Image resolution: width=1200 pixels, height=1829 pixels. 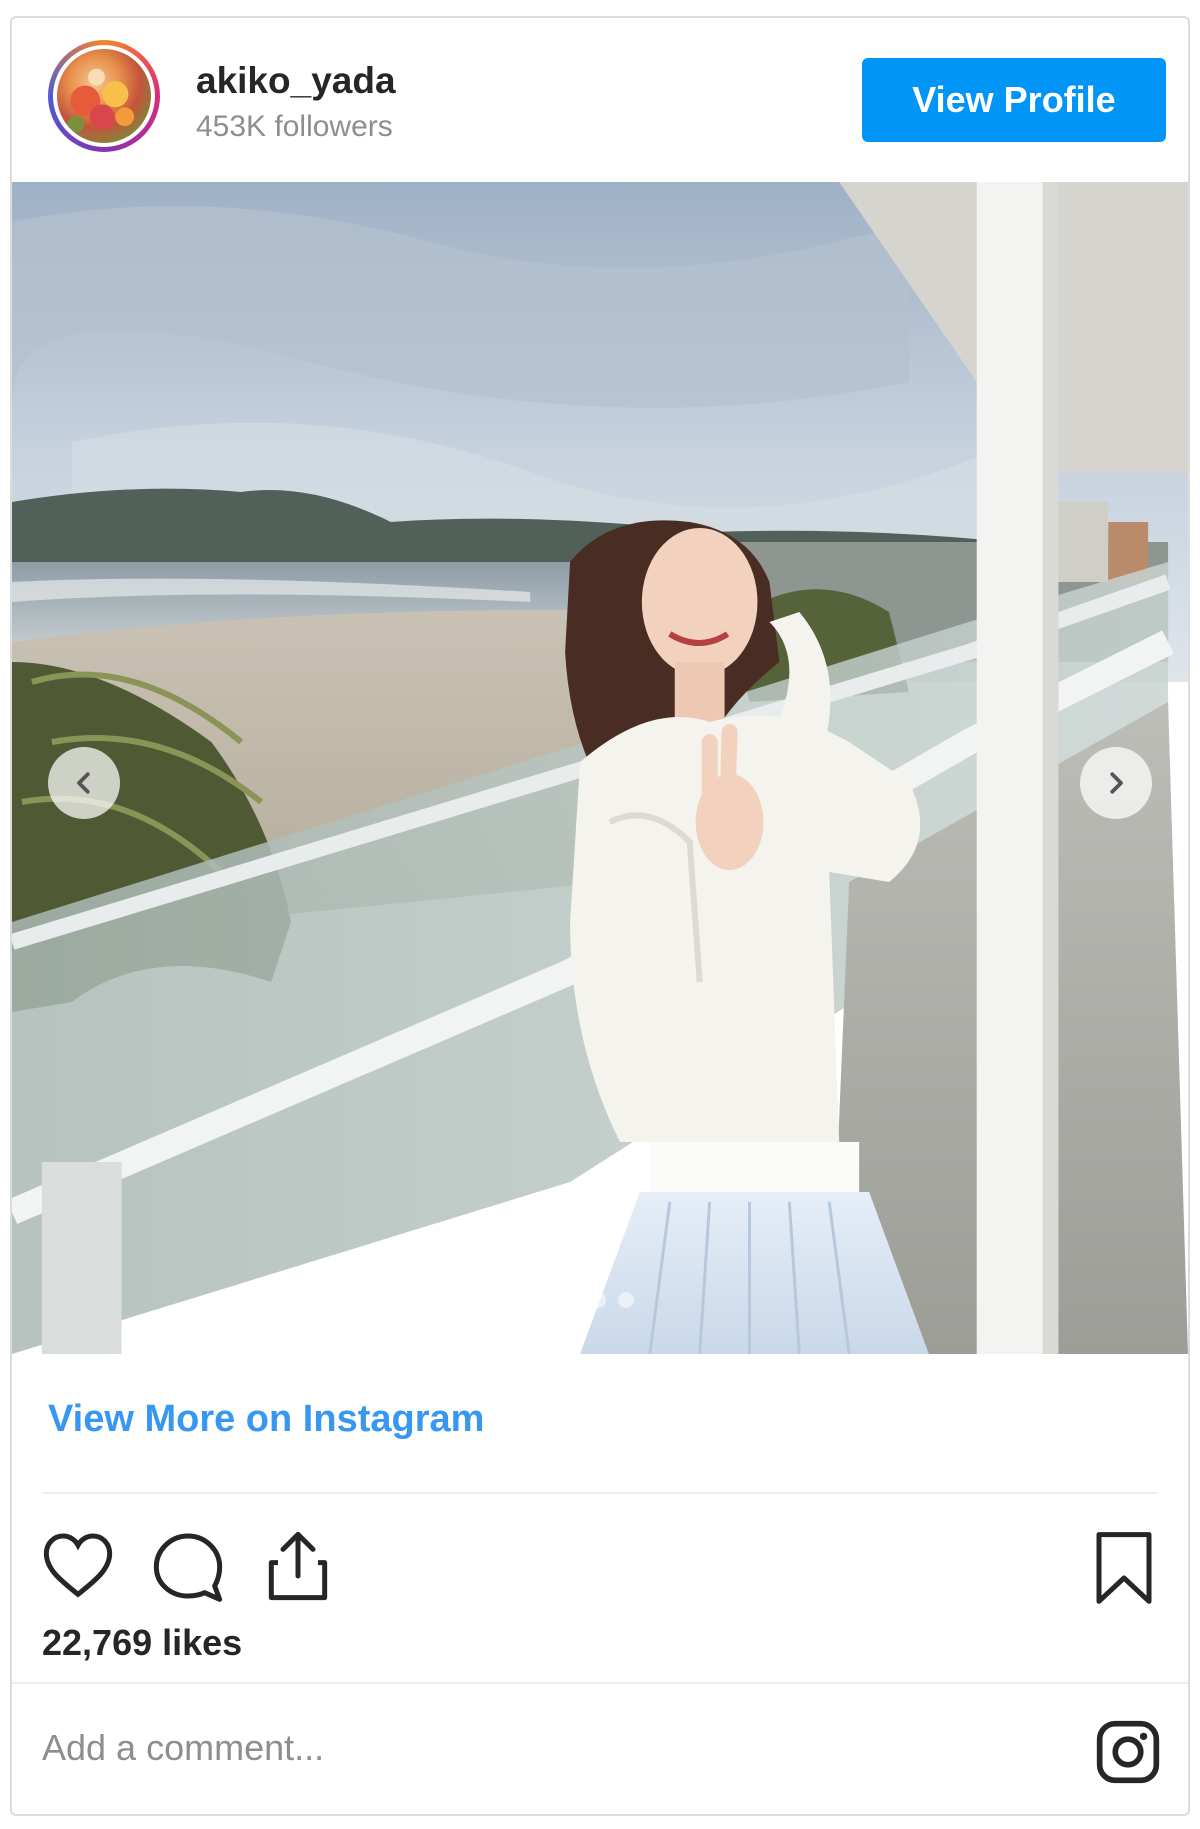 I want to click on share-icon, so click(x=298, y=1566).